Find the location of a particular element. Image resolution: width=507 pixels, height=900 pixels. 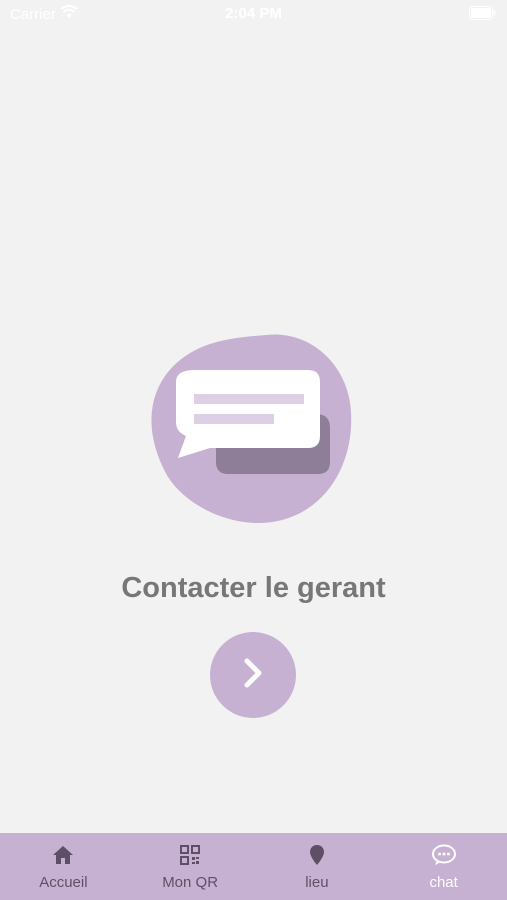

status-time: 2:04 PM is located at coordinates (253, 13).